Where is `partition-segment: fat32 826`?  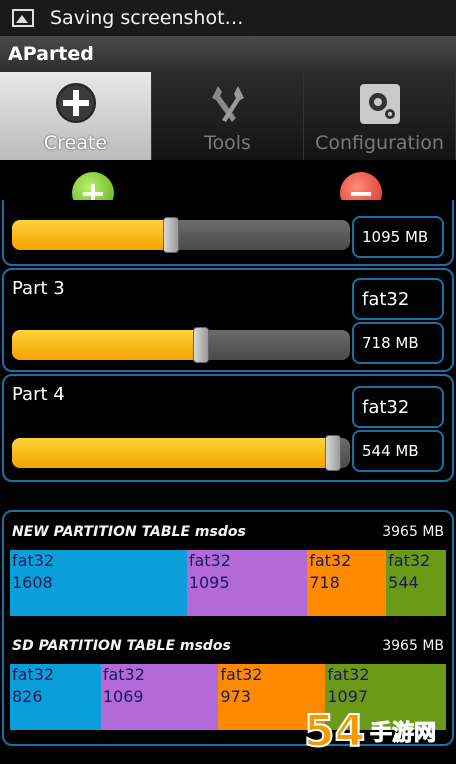 partition-segment: fat32 826 is located at coordinates (55, 697).